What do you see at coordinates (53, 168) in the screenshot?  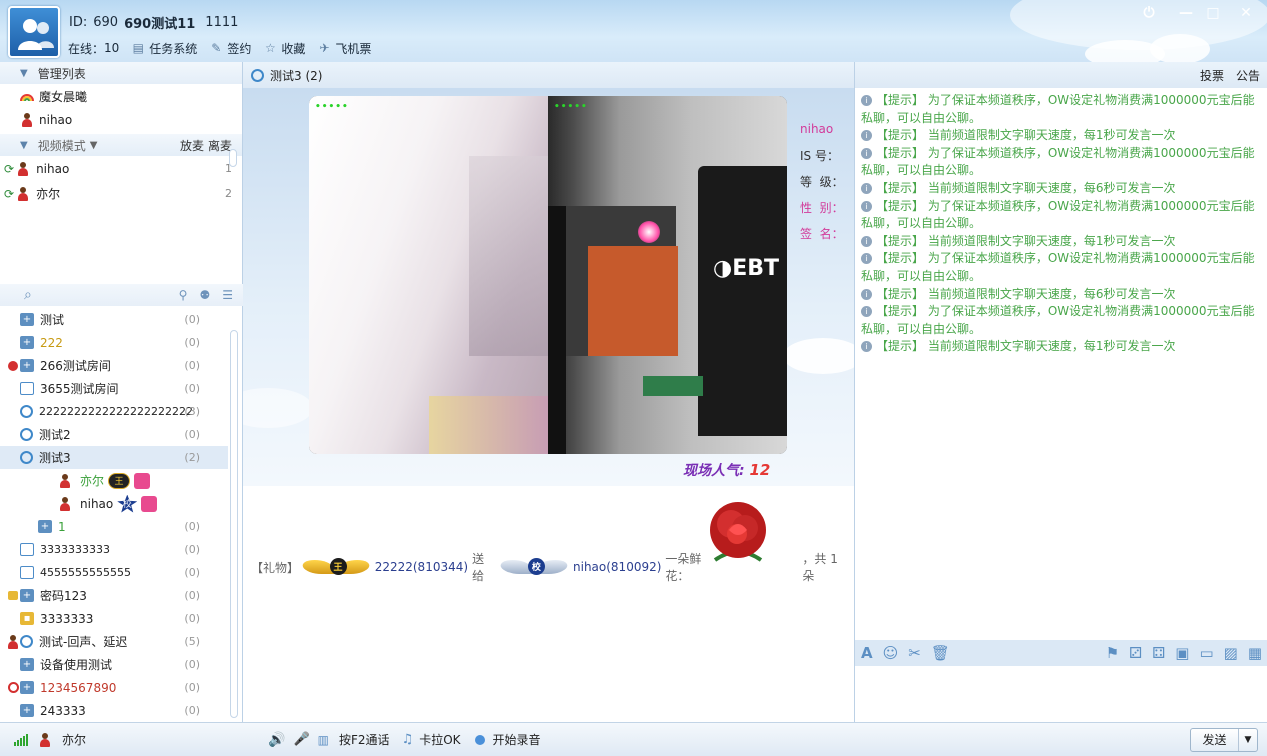 I see `mic-queue-name: nihao` at bounding box center [53, 168].